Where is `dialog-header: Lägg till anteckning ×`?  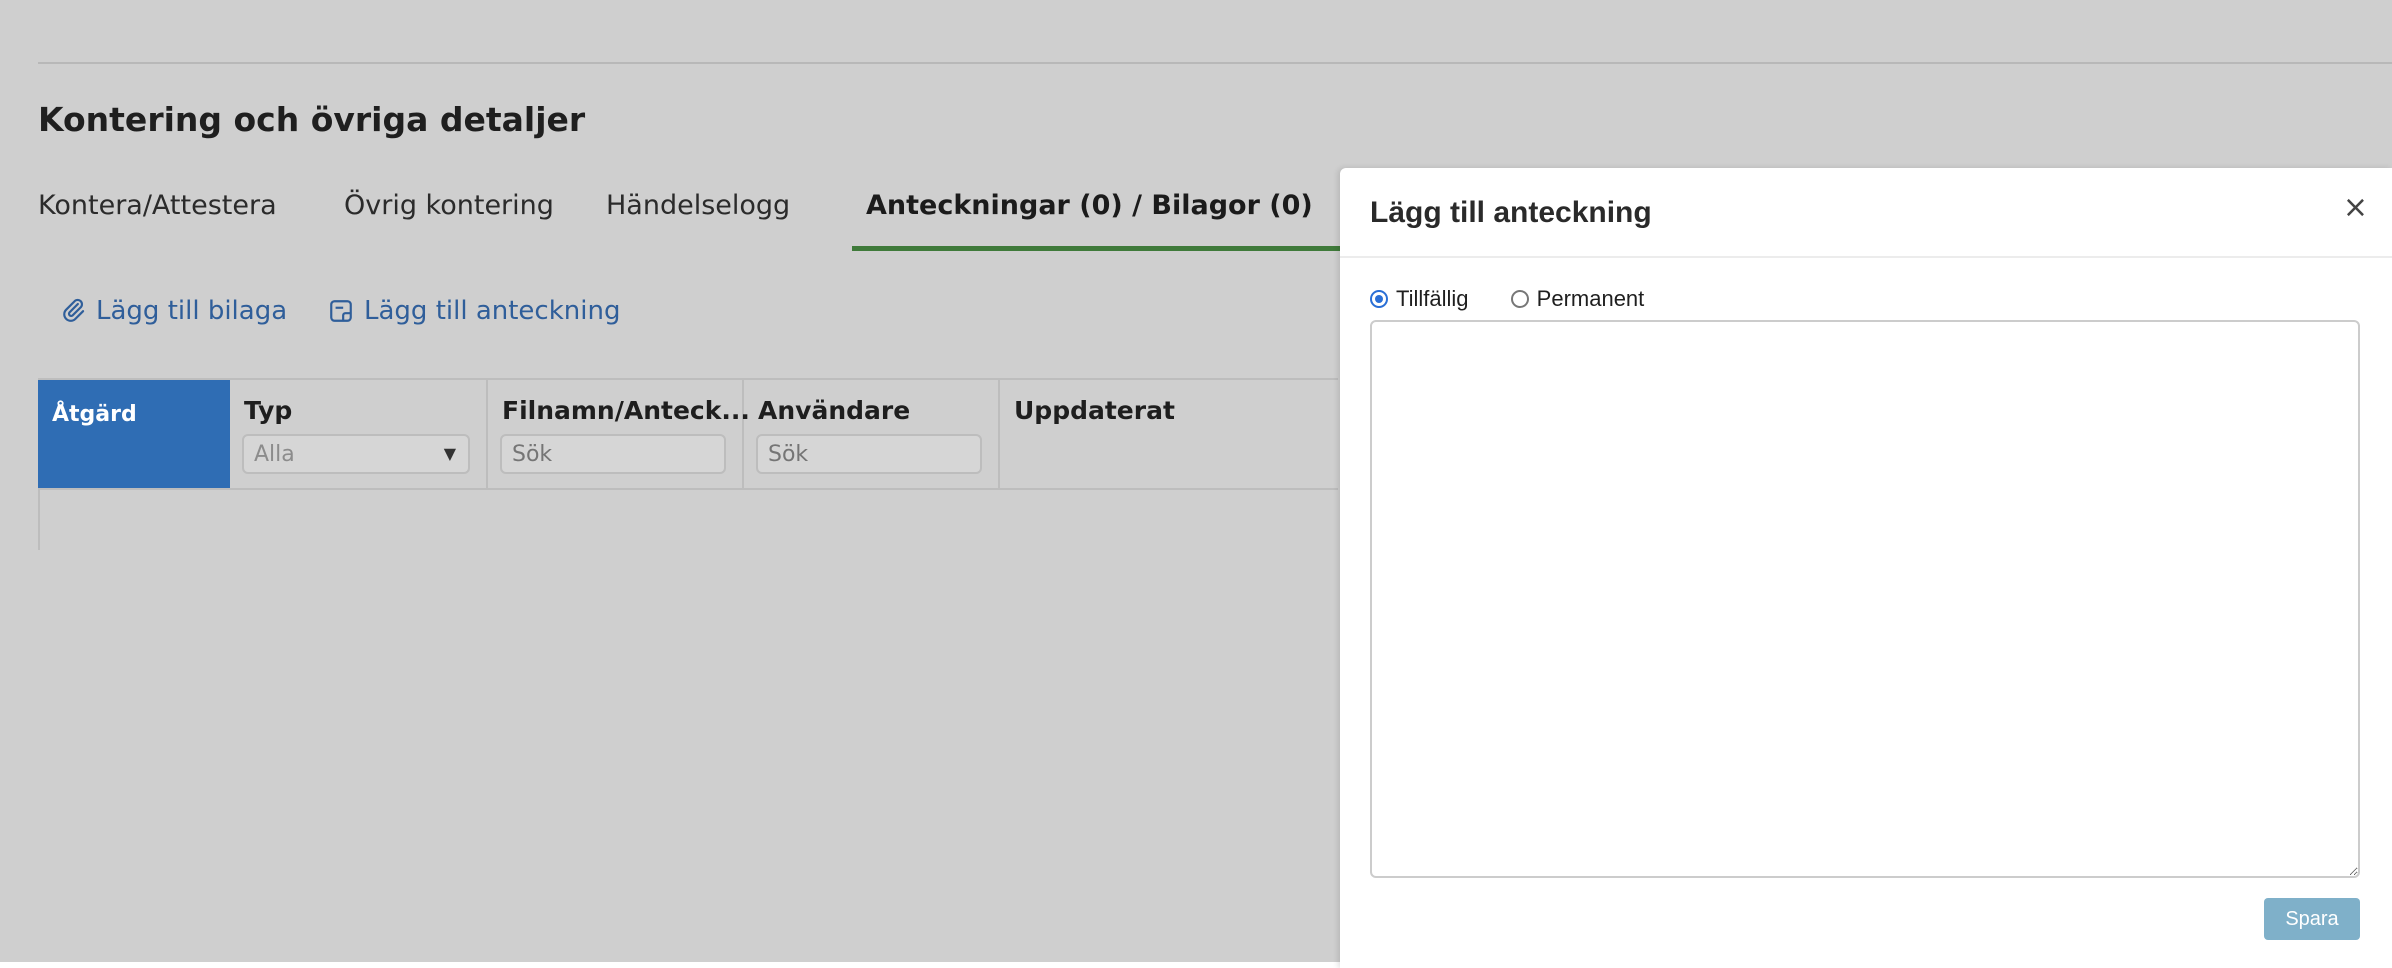 dialog-header: Lägg till anteckning × is located at coordinates (1866, 213).